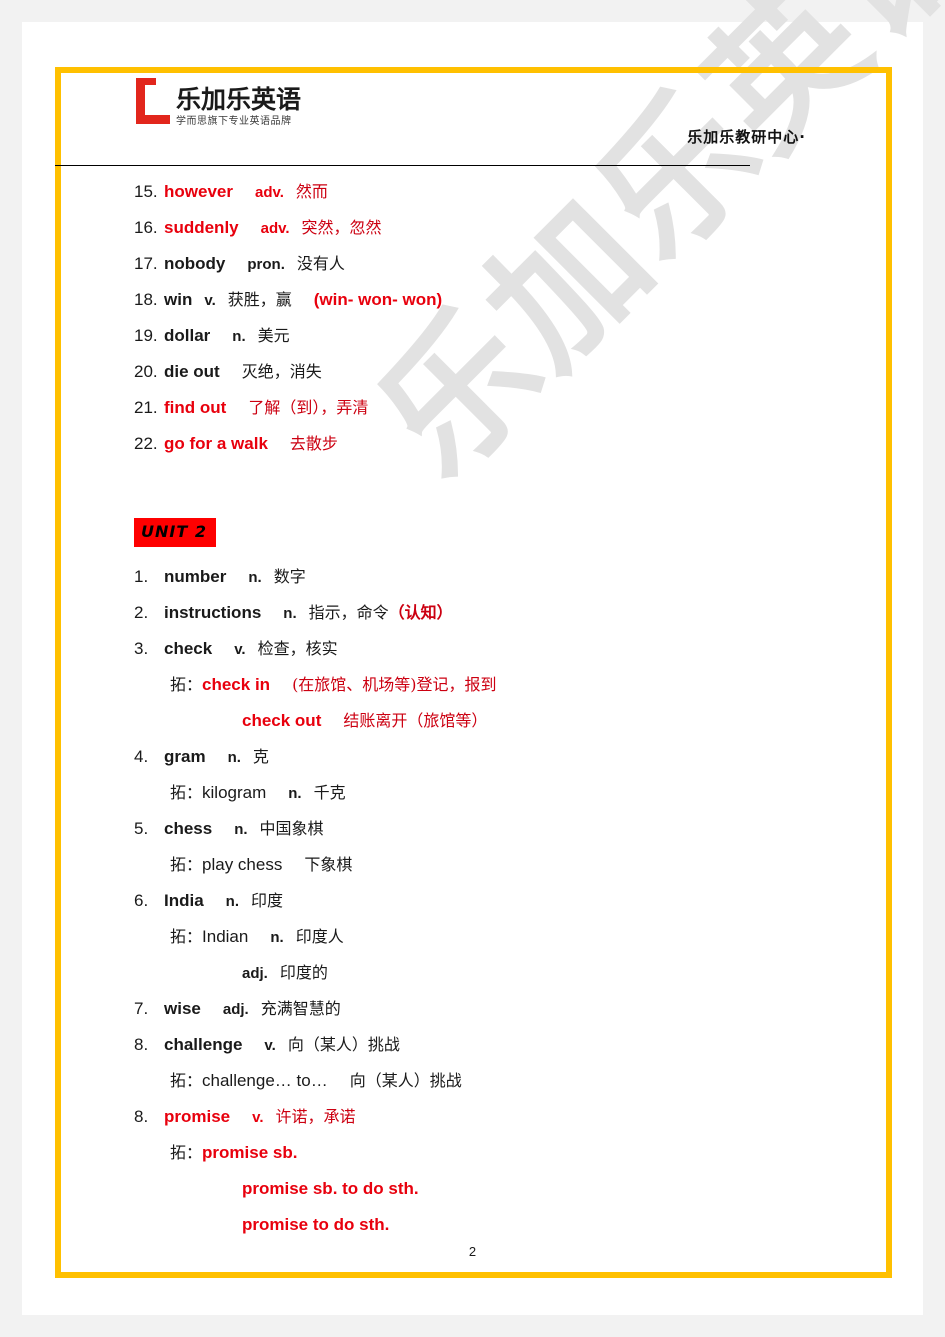  Describe the element at coordinates (282, 720) in the screenshot. I see `subentry-word: check out` at that location.